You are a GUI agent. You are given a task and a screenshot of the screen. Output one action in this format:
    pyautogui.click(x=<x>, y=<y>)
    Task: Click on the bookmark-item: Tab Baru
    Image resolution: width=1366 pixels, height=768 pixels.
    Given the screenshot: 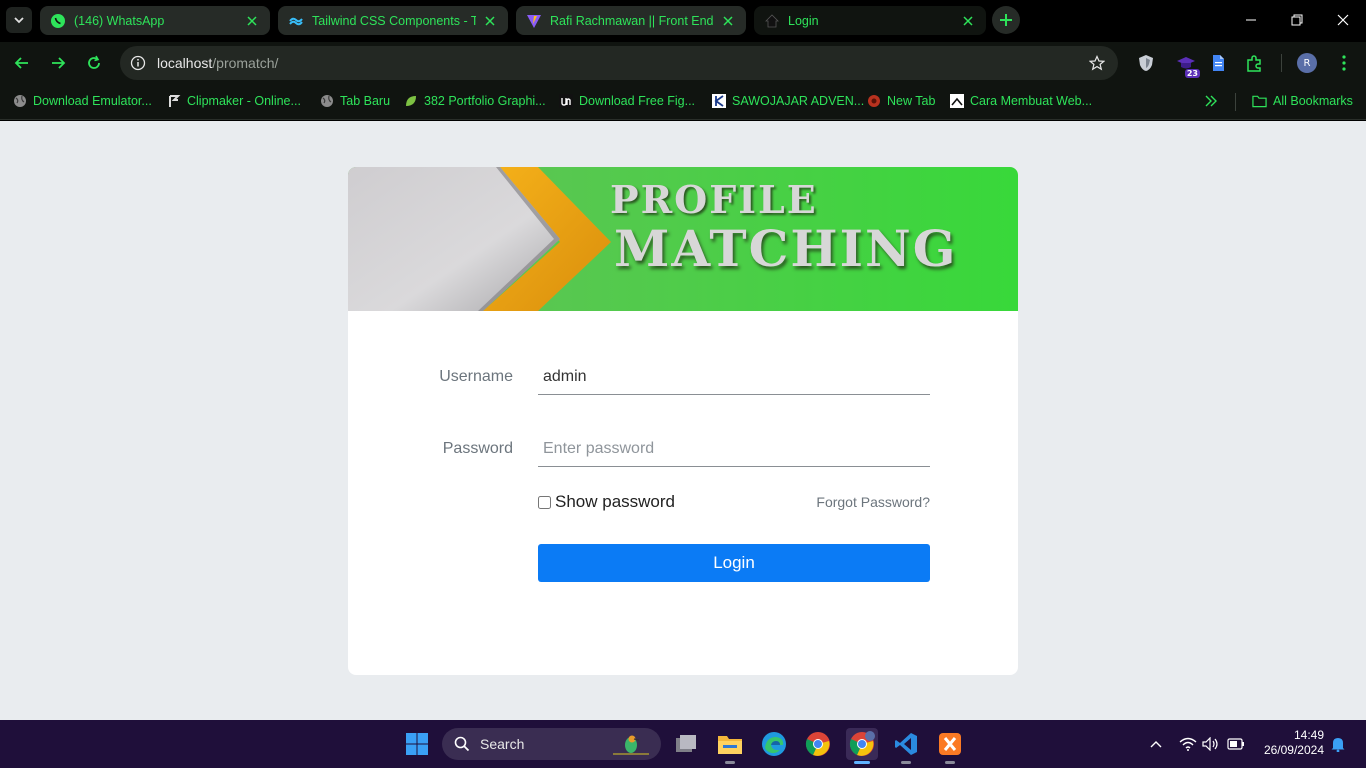 What is the action you would take?
    pyautogui.click(x=354, y=101)
    